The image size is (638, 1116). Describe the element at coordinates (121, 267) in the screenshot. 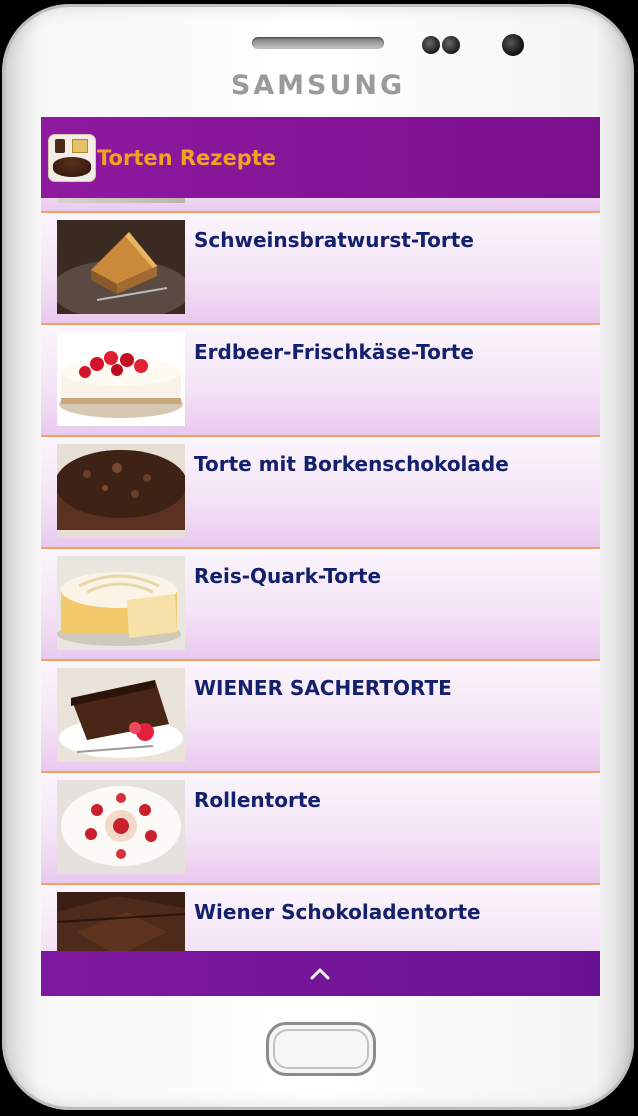

I see `cake-slice-photo` at that location.